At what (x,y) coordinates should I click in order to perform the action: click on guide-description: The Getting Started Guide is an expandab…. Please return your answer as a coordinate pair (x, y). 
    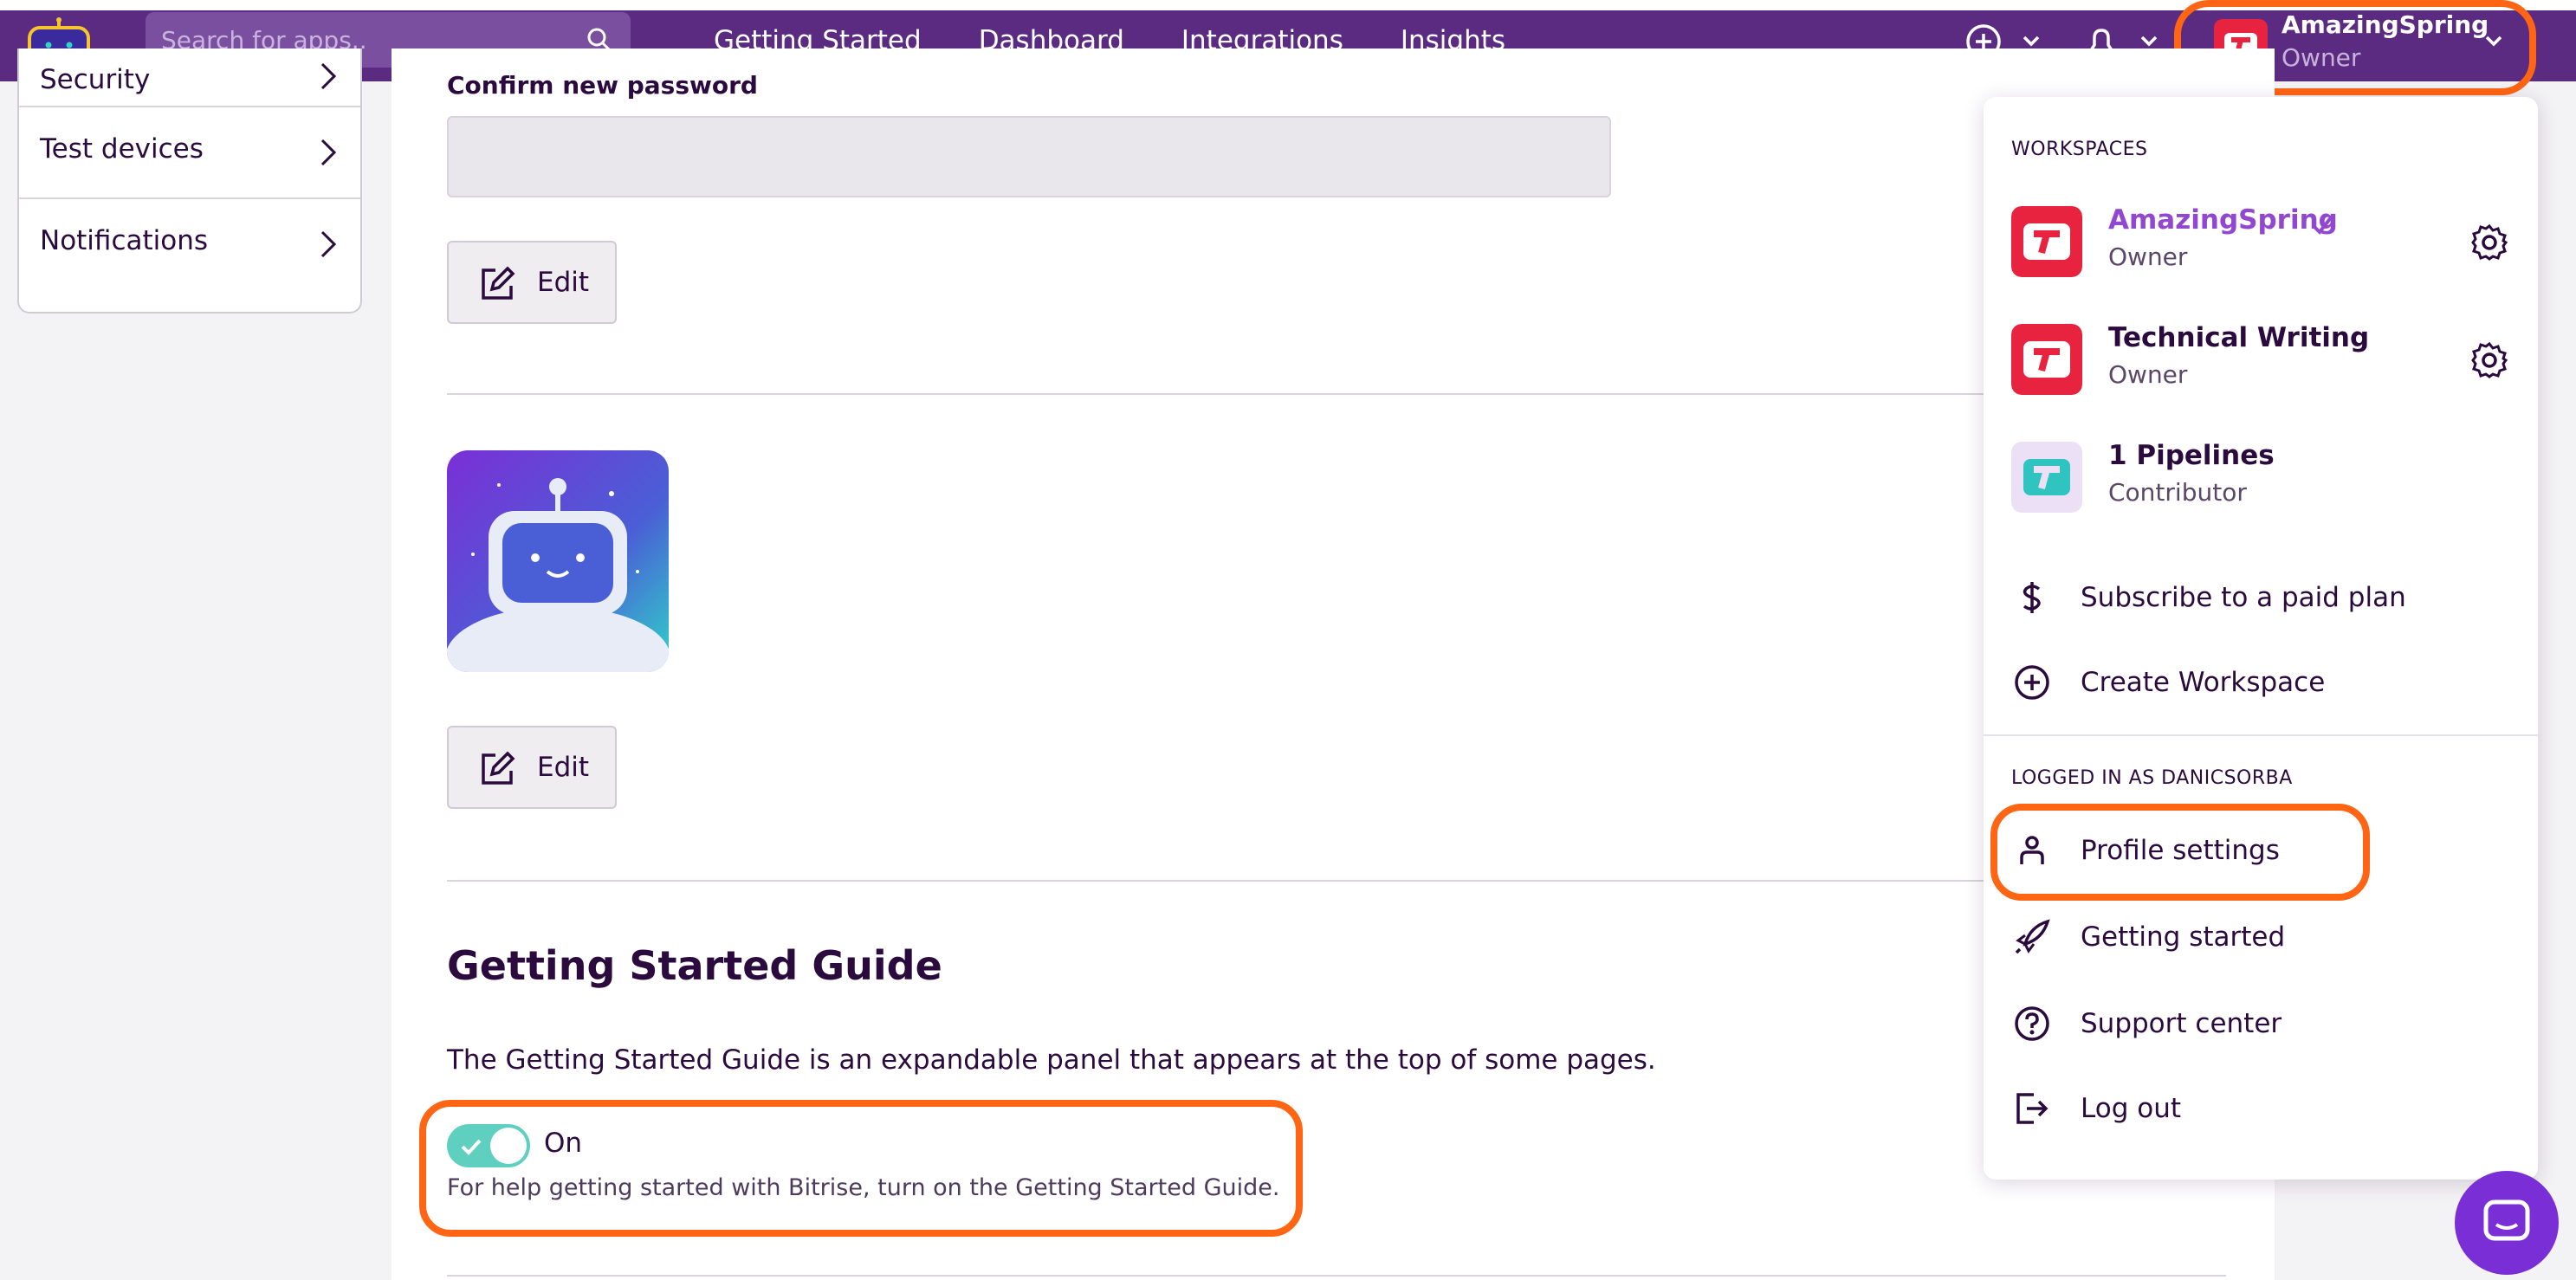
    Looking at the image, I should click on (1051, 1060).